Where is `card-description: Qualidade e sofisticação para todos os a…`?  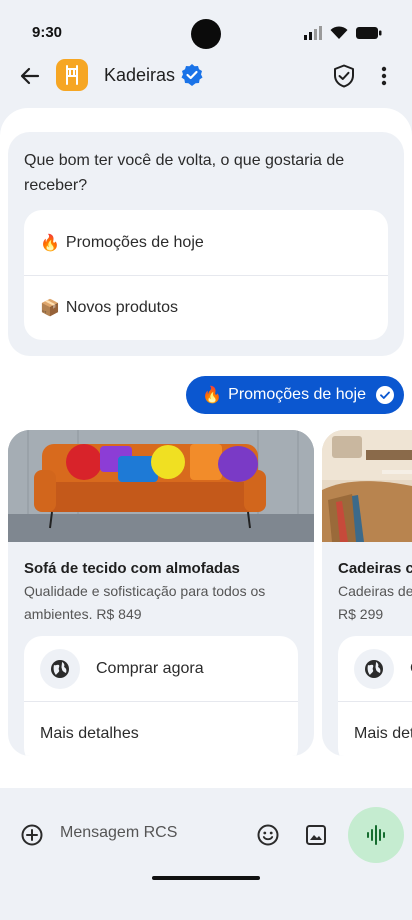
card-description: Qualidade e sofisticação para todos os a… is located at coordinates (145, 602).